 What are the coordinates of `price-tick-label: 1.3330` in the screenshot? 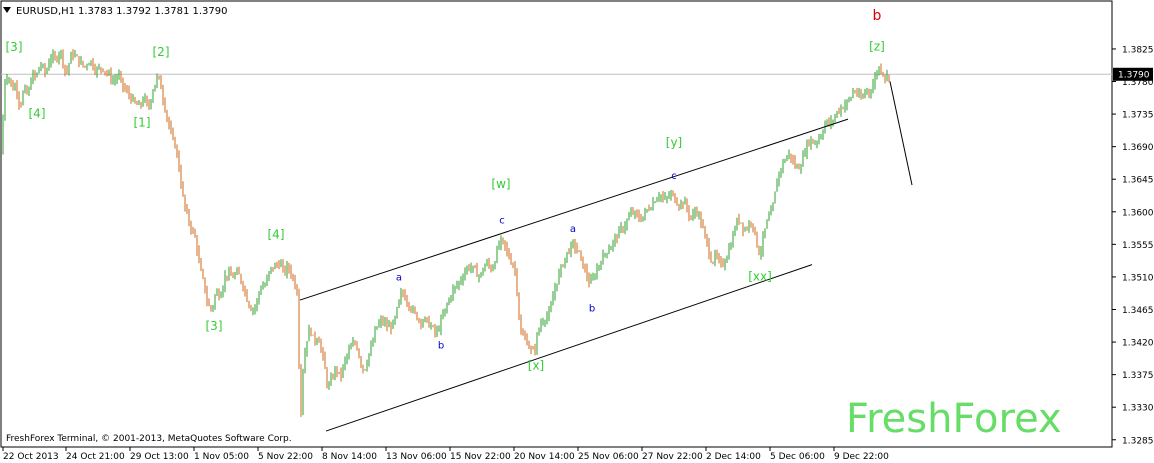 It's located at (1138, 409).